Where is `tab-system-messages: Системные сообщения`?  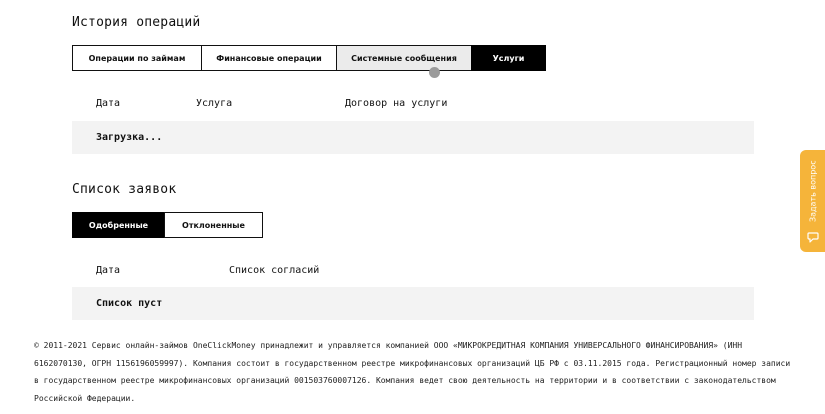
tab-system-messages: Системные сообщения is located at coordinates (404, 58).